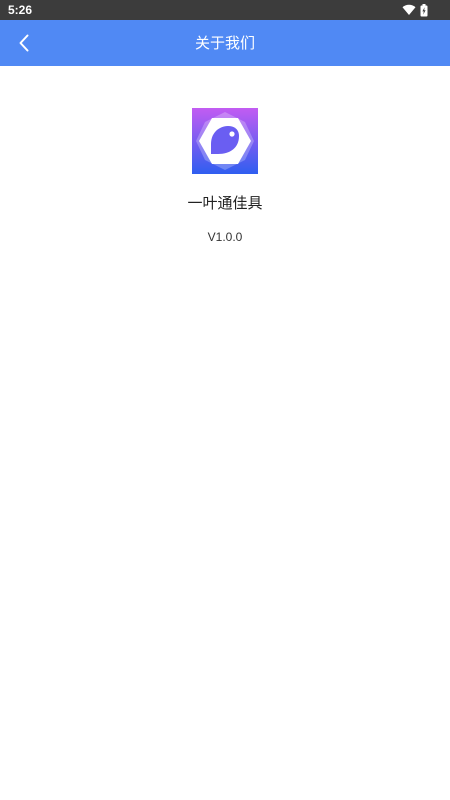 The height and width of the screenshot is (800, 450). What do you see at coordinates (20, 10) in the screenshot?
I see `status-time: 5:26` at bounding box center [20, 10].